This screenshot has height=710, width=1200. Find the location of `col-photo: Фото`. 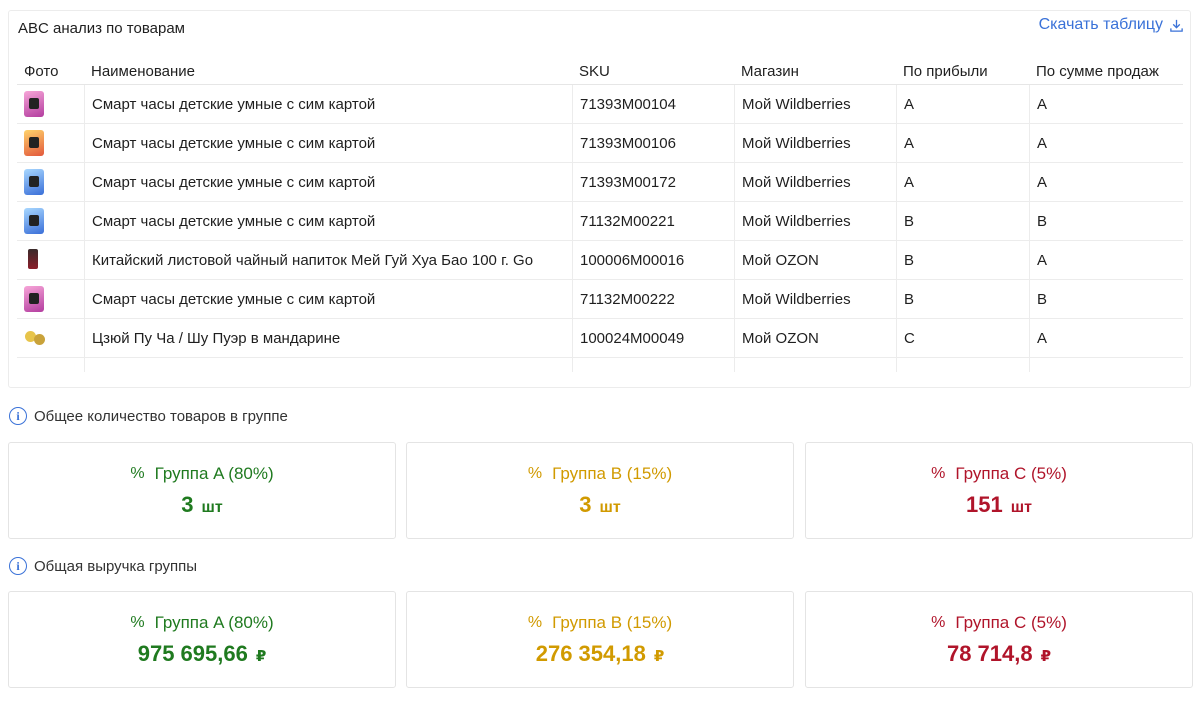

col-photo: Фото is located at coordinates (50, 71).